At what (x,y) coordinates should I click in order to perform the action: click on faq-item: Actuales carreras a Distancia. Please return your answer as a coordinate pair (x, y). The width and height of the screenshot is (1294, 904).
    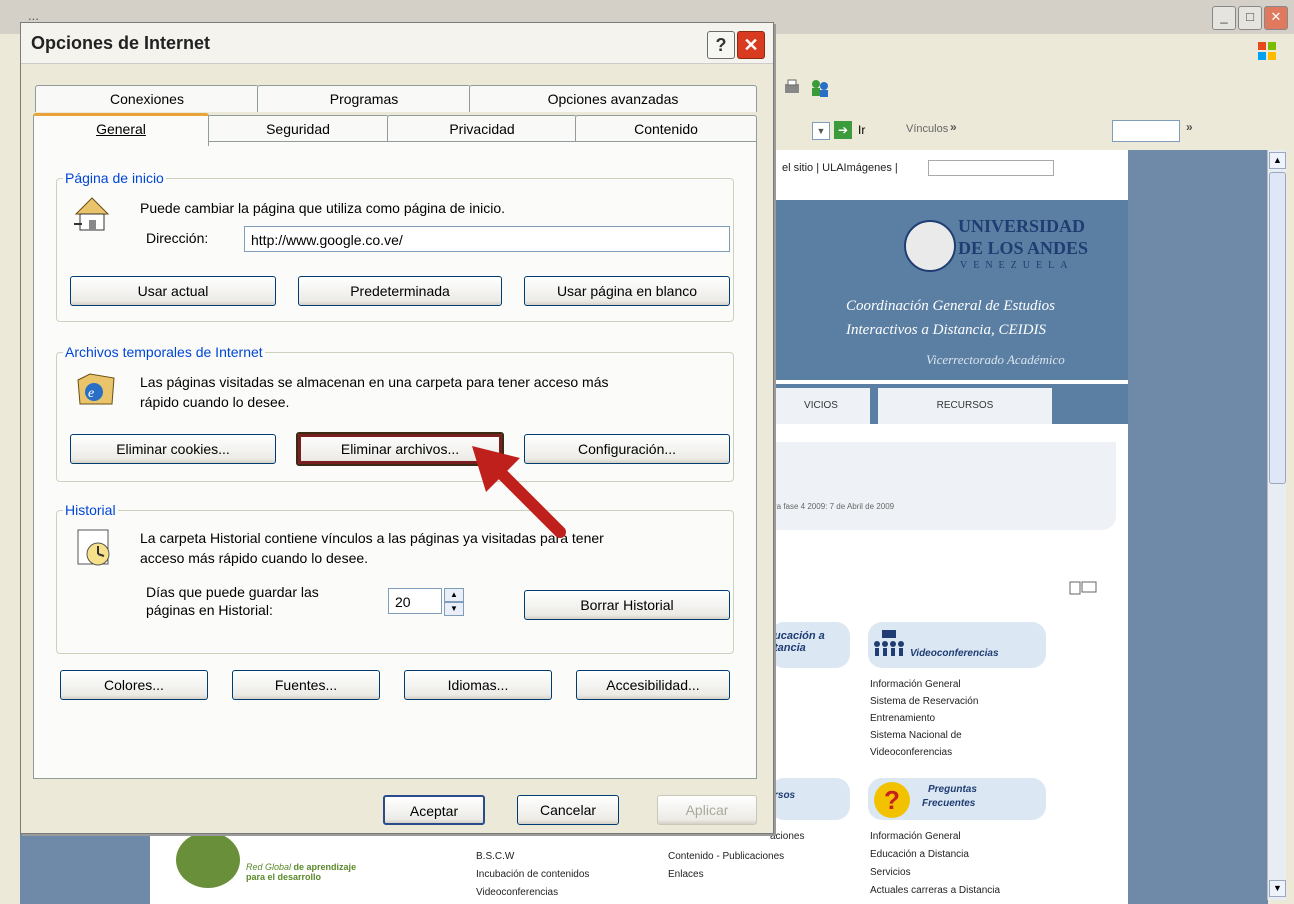
    Looking at the image, I should click on (935, 891).